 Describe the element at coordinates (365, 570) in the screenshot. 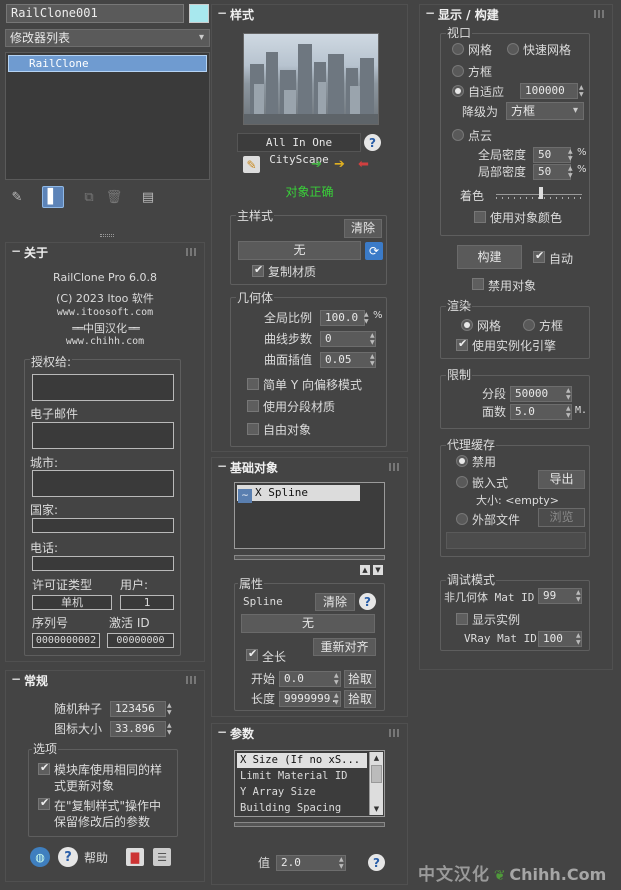

I see `move-up-icon: ▲` at that location.